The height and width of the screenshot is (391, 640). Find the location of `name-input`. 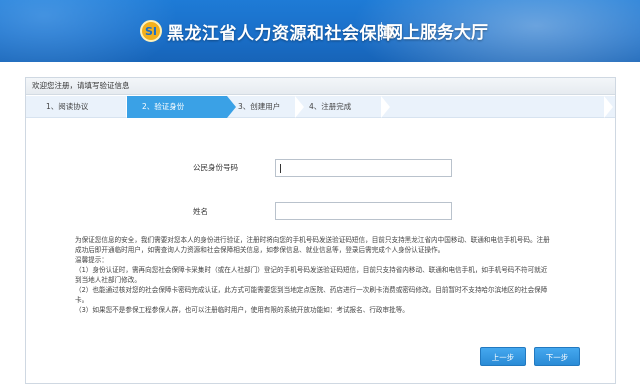

name-input is located at coordinates (363, 211).